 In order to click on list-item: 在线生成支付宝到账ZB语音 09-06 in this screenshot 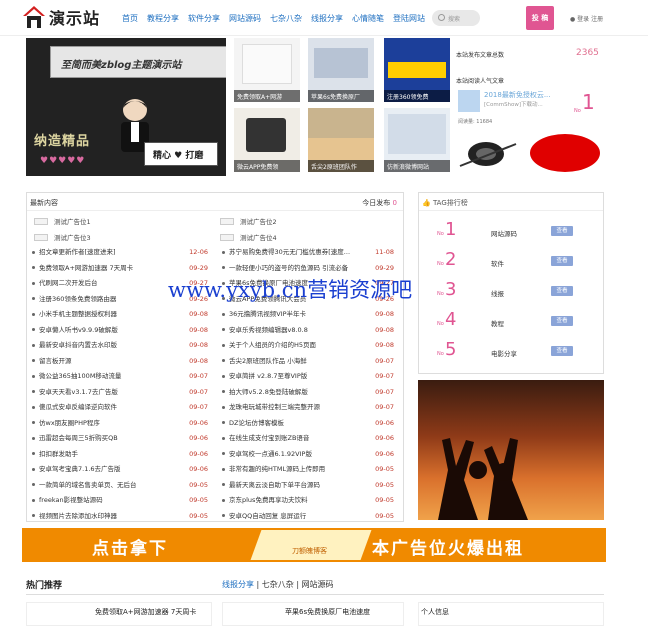, I will do `click(308, 438)`.